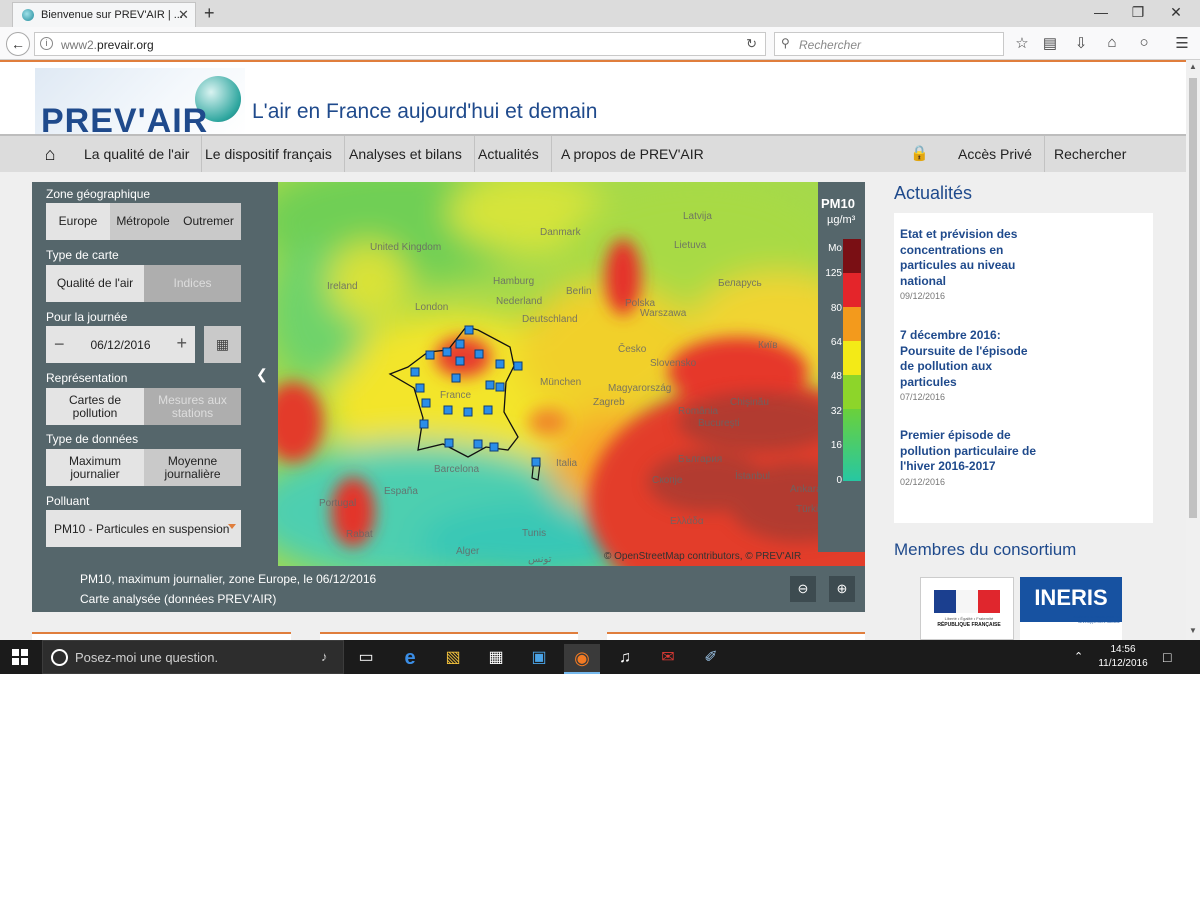 The image size is (1200, 920). I want to click on close-tab-icon: ✕, so click(183, 15).